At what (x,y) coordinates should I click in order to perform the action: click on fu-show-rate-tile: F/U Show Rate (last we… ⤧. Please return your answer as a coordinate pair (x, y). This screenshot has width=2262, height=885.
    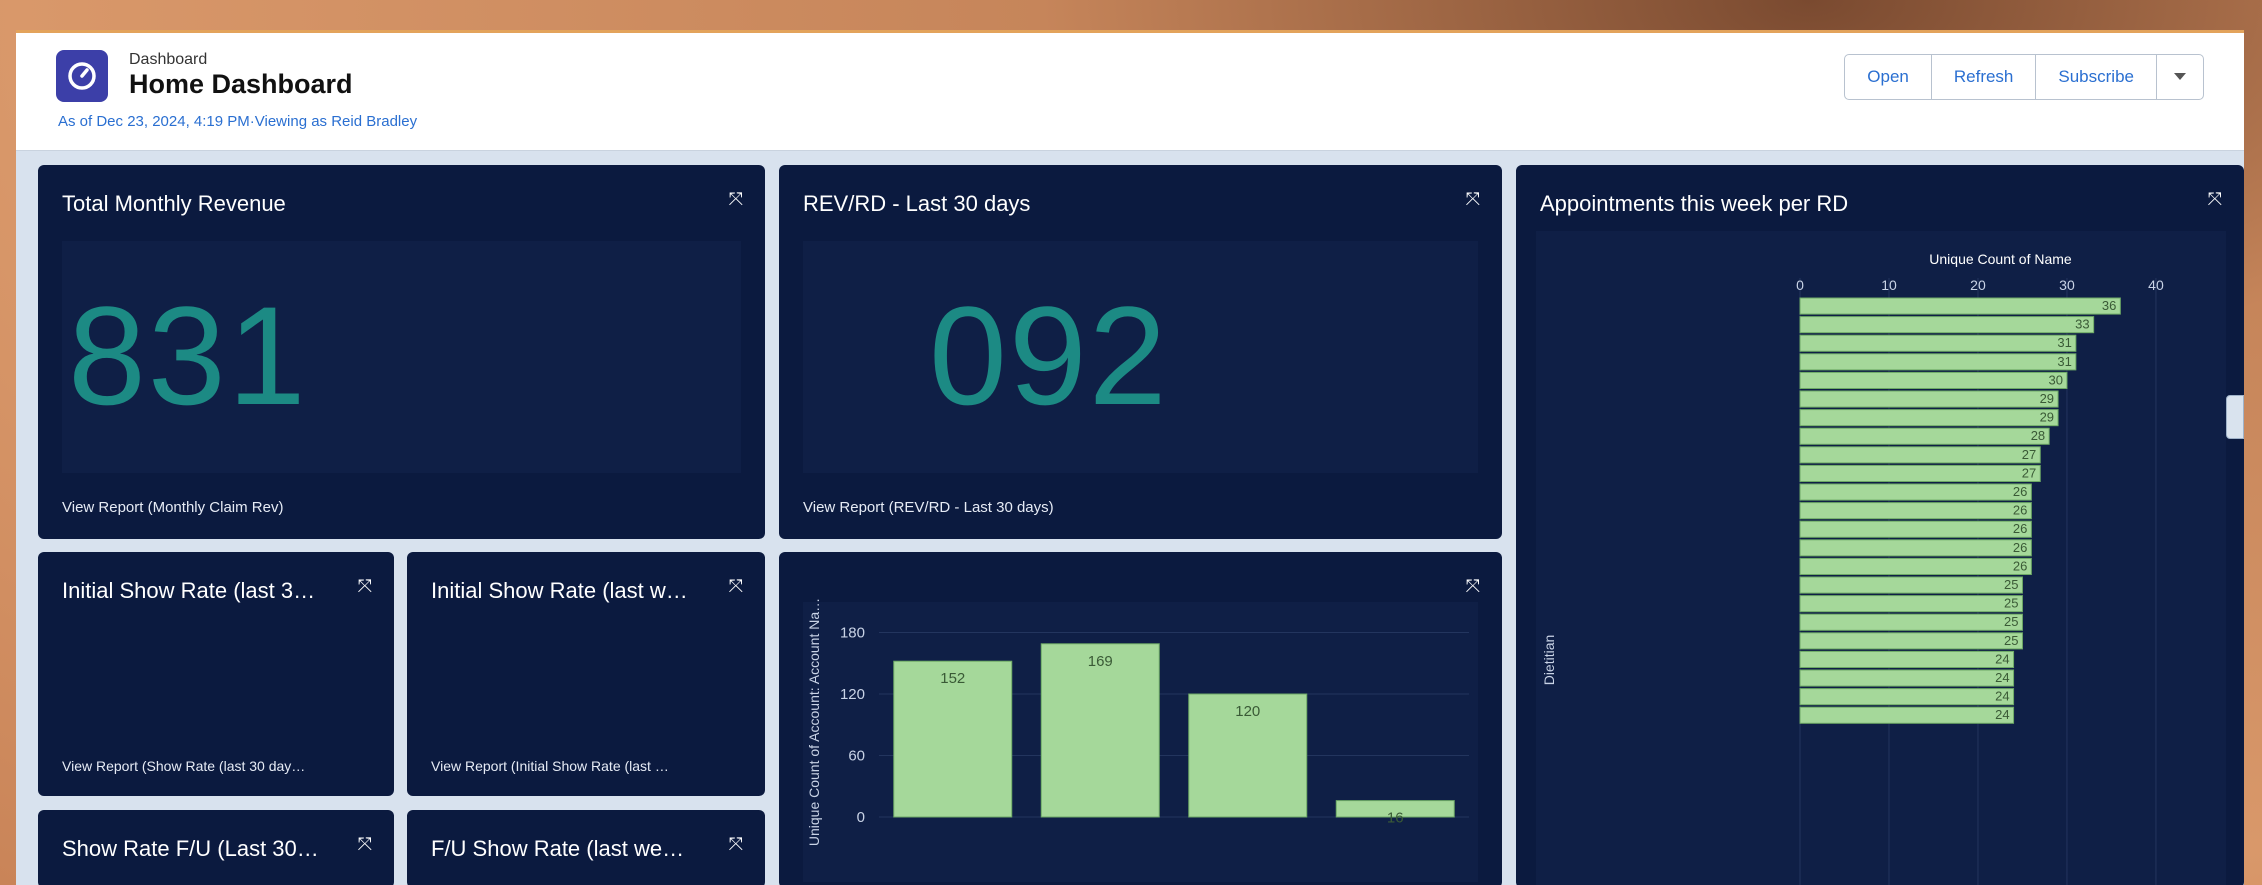
    Looking at the image, I should click on (586, 847).